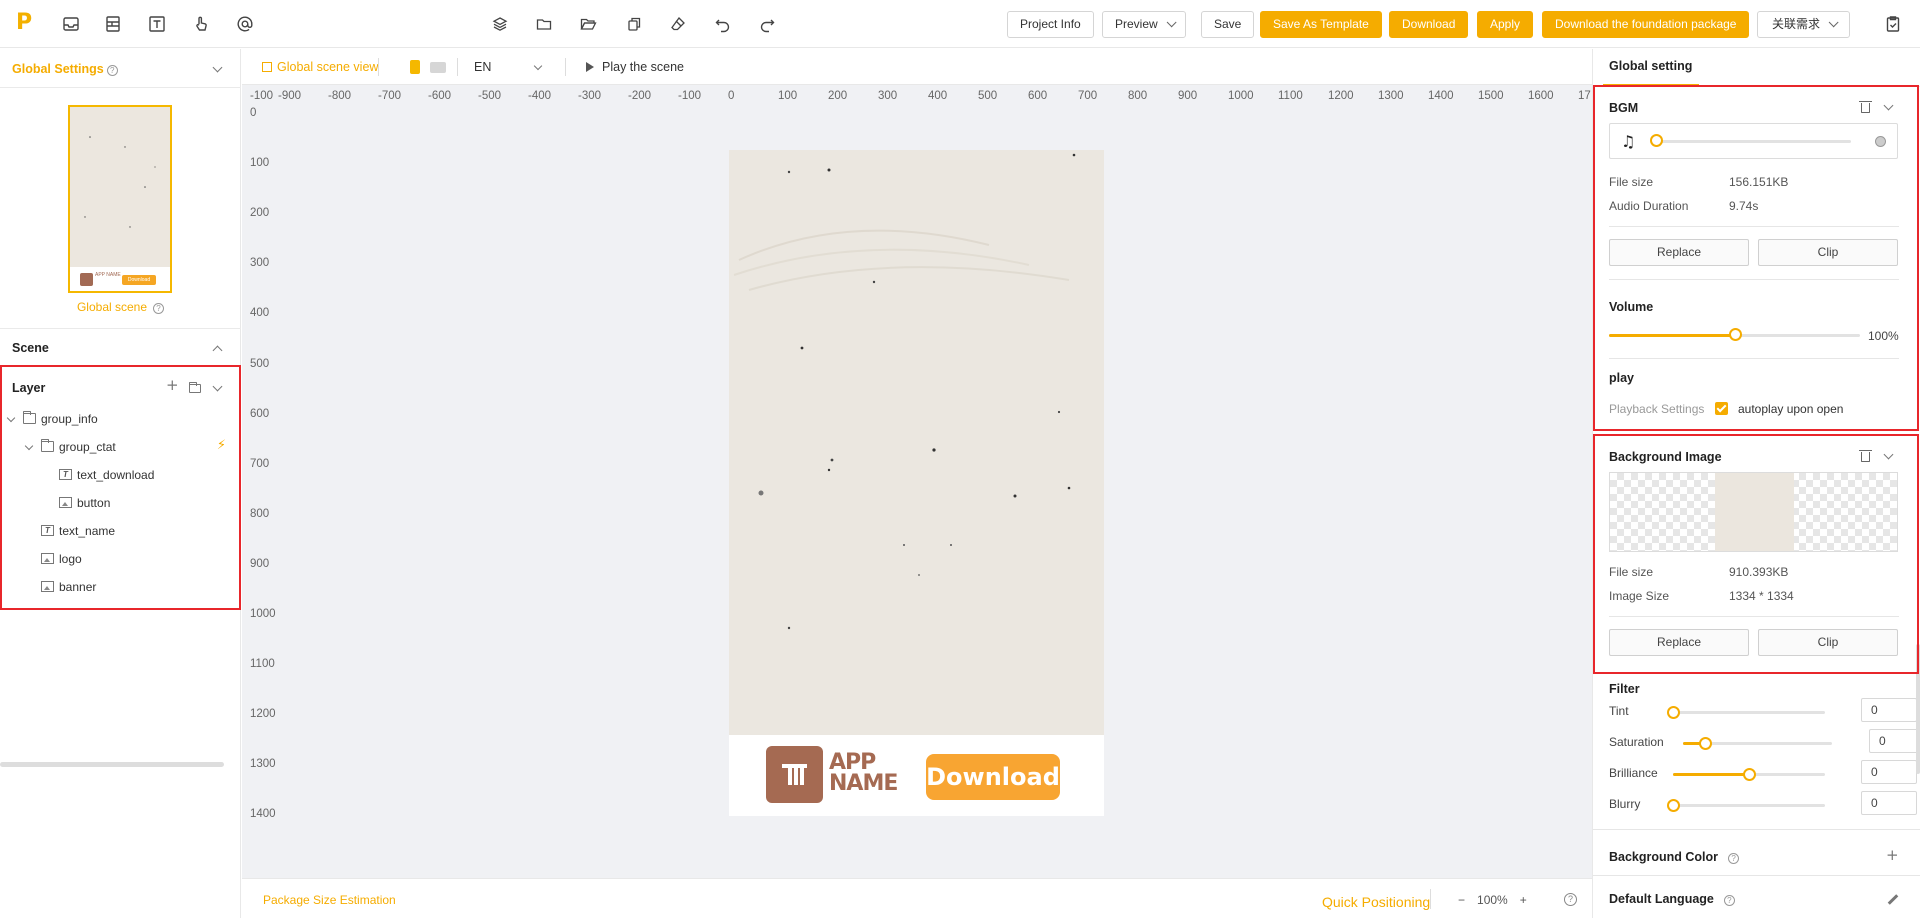 The width and height of the screenshot is (1920, 918). What do you see at coordinates (1461, 900) in the screenshot?
I see `zoom-out-button: −` at bounding box center [1461, 900].